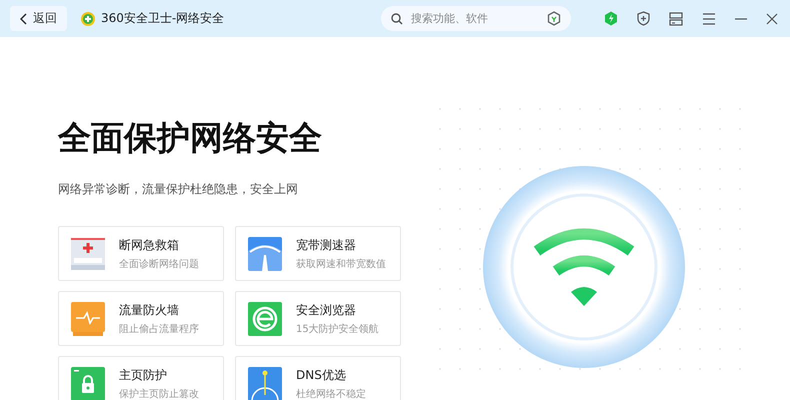 This screenshot has height=400, width=790. I want to click on tool-name: 安全浏览器, so click(326, 310).